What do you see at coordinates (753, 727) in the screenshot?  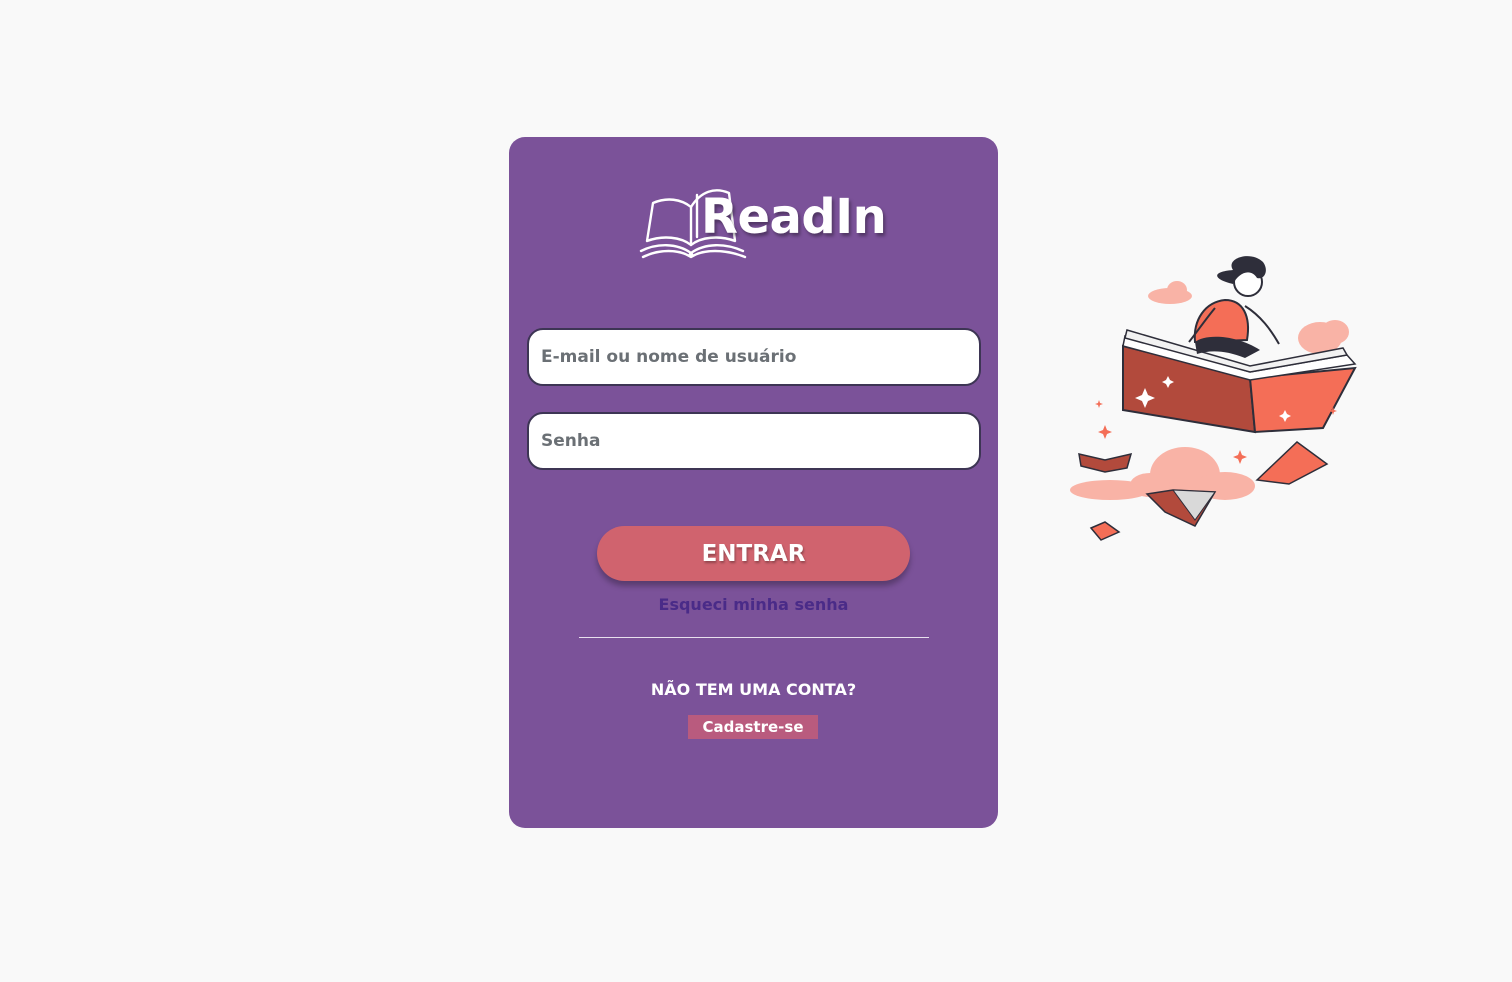 I see `signup-link: Cadastre-se` at bounding box center [753, 727].